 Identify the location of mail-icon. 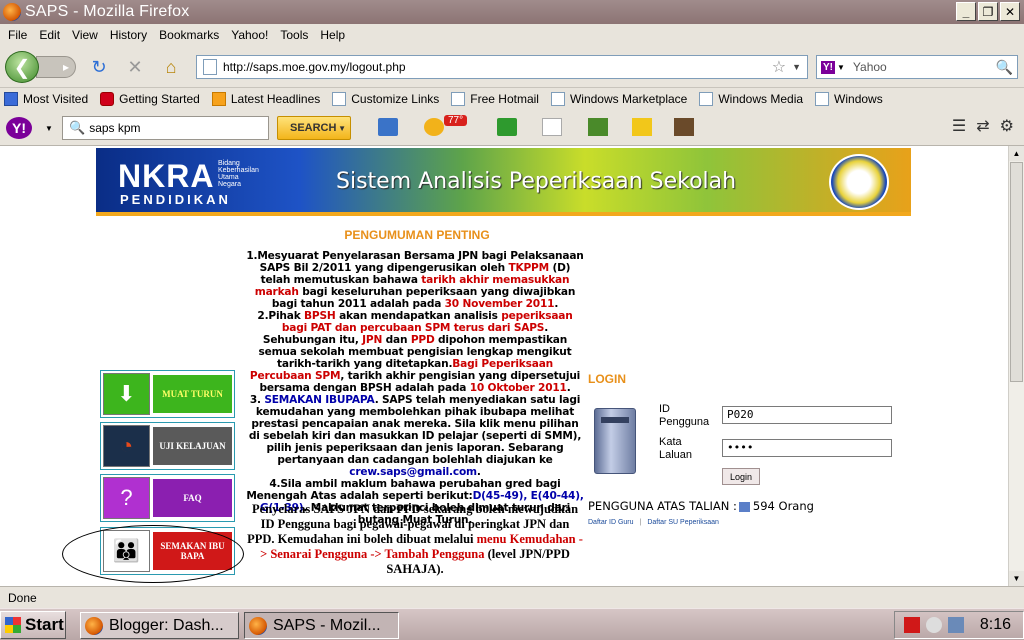
(388, 127).